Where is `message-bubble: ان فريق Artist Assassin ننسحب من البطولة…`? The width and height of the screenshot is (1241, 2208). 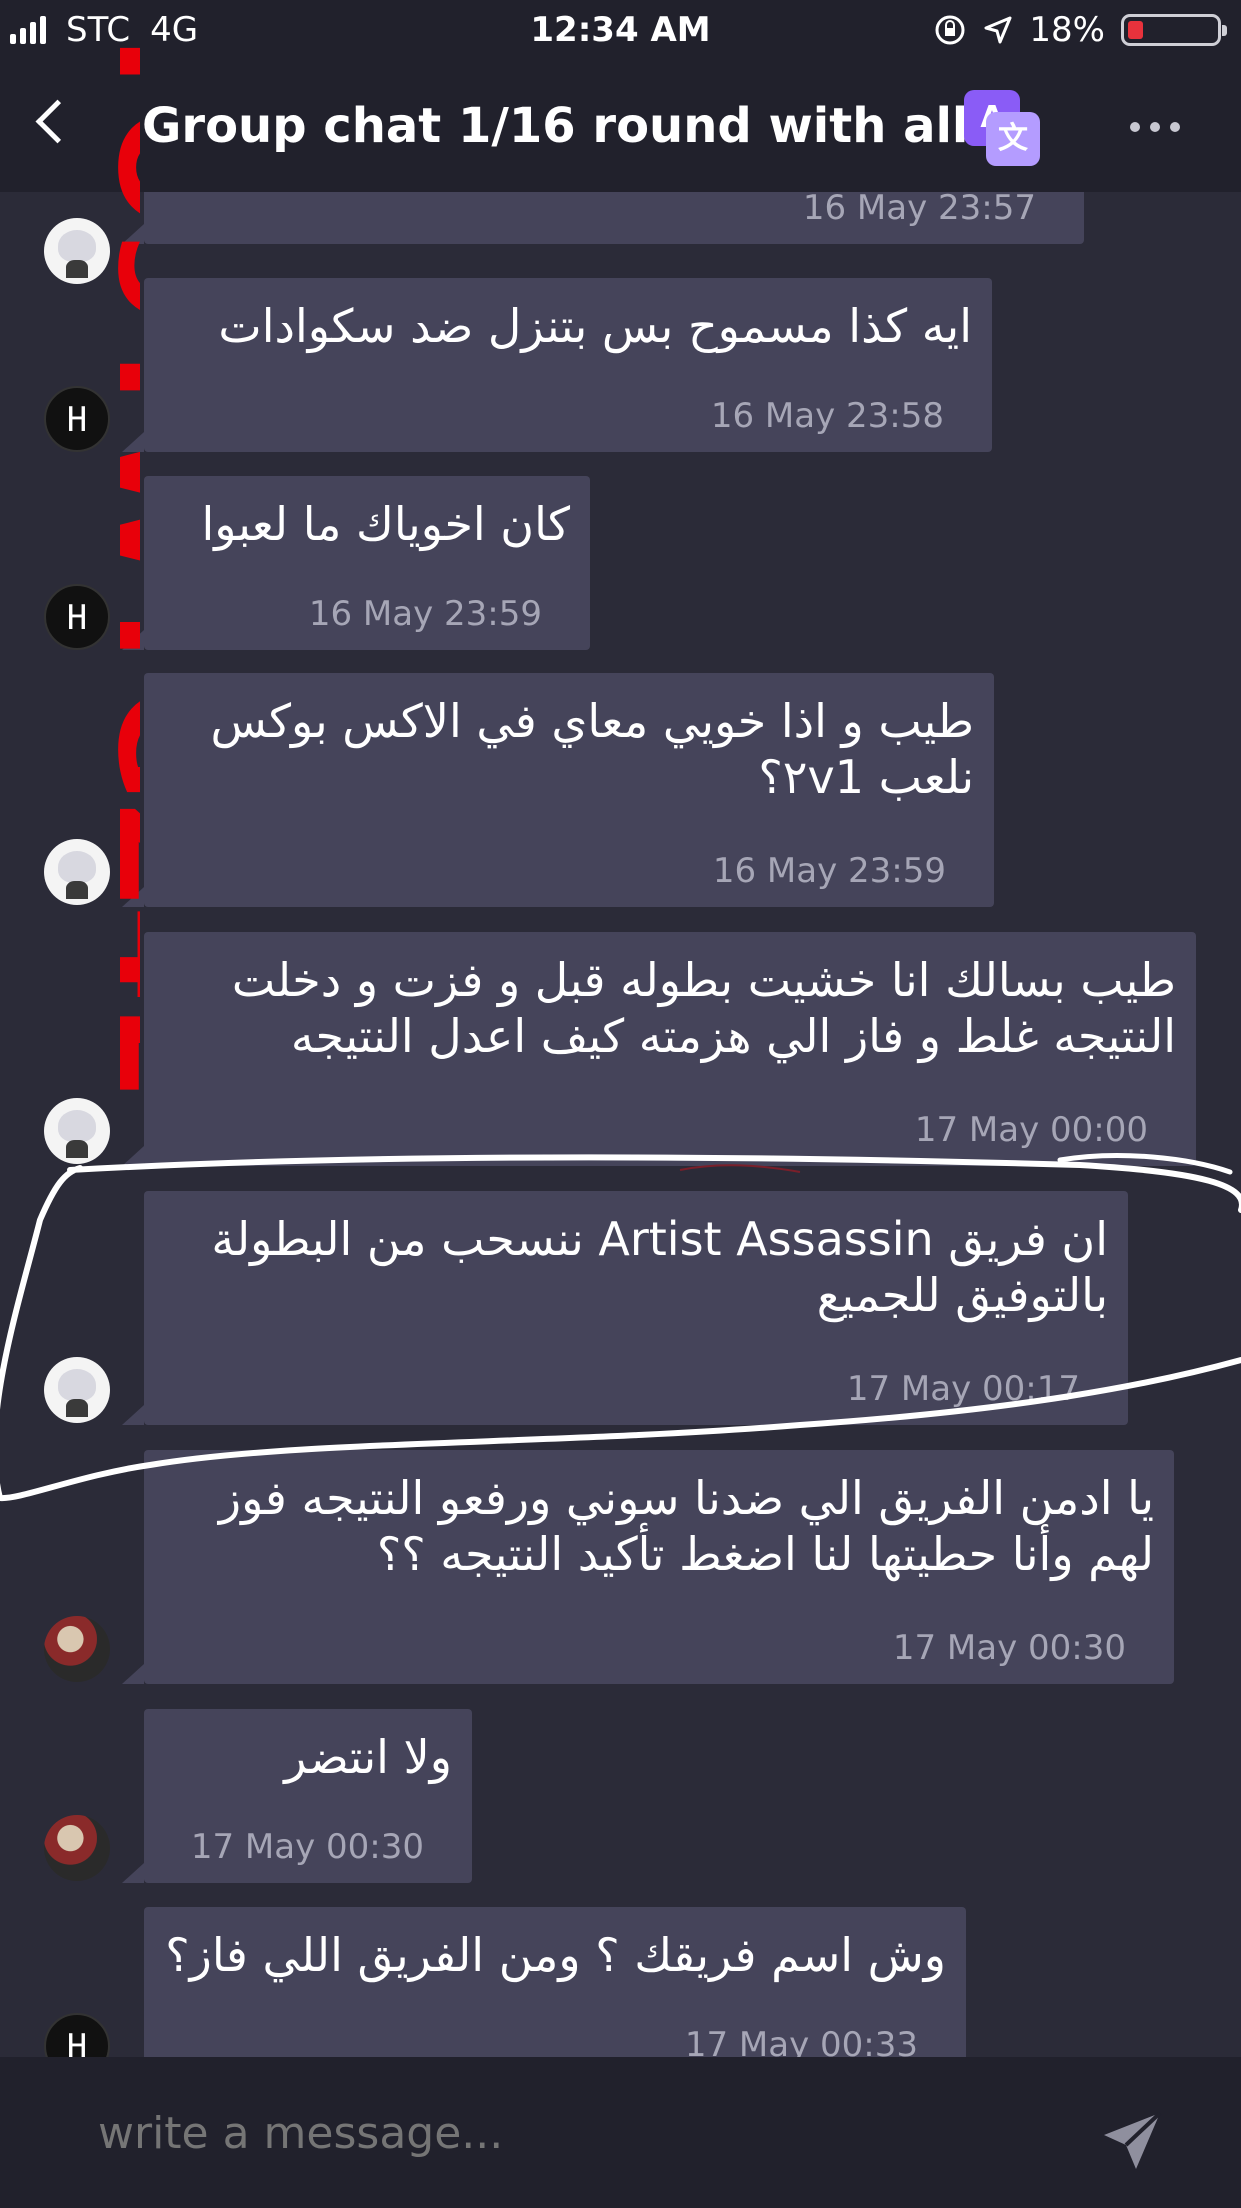
message-bubble: ان فريق Artist Assassin ننسحب من البطولة… is located at coordinates (625, 1308).